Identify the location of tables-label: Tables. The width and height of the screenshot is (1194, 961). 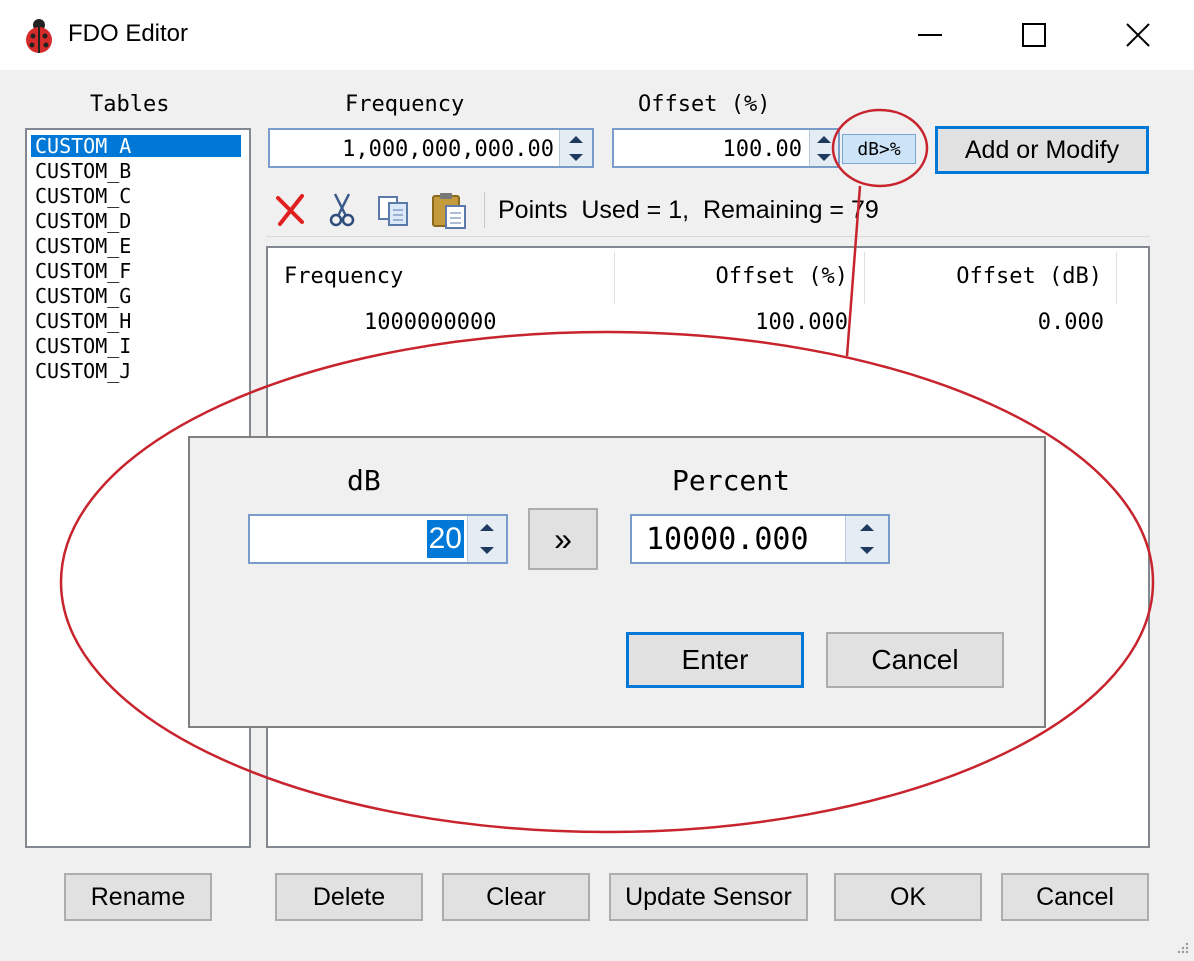
(130, 104).